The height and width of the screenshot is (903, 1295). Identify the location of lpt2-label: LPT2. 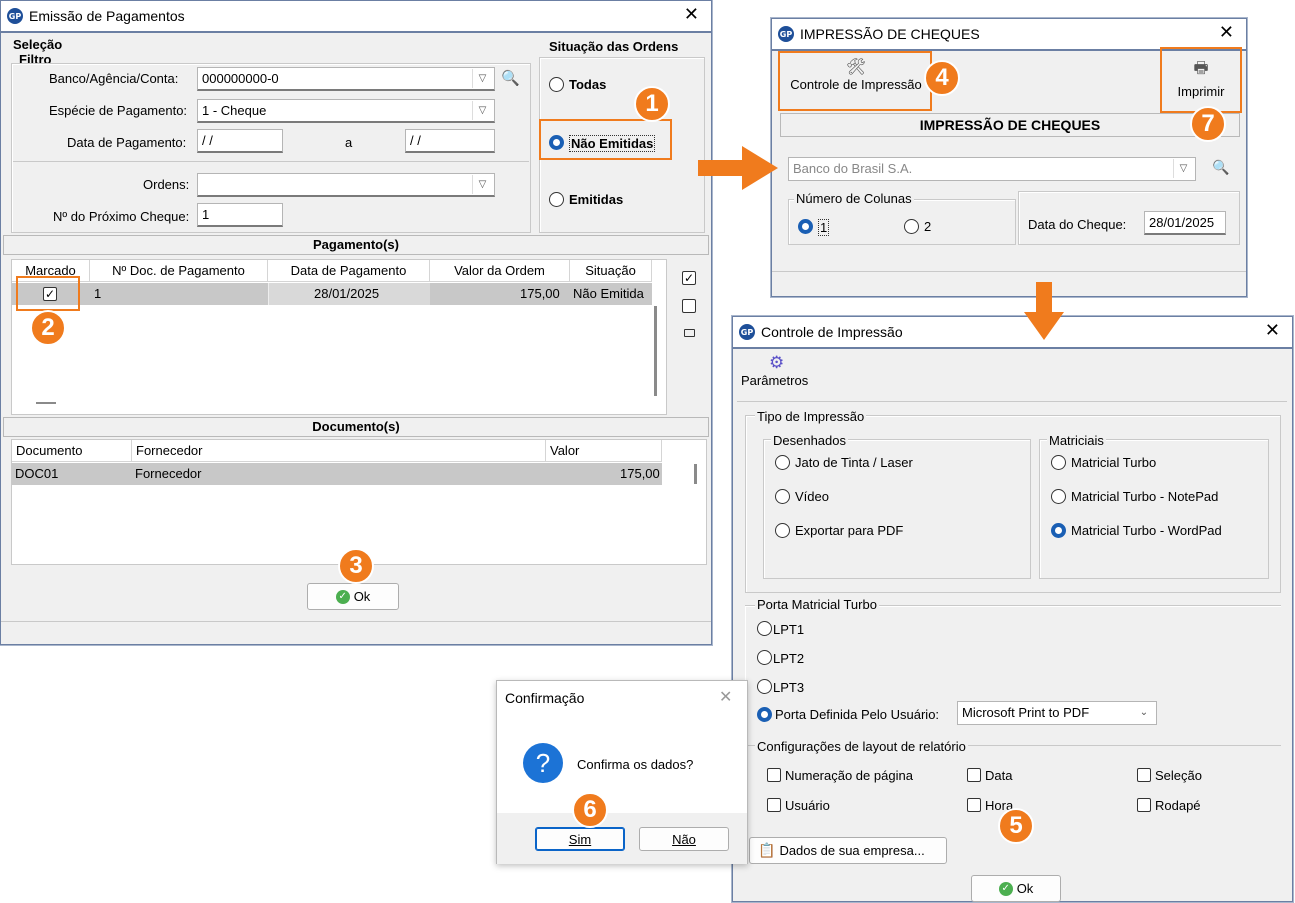
(788, 658).